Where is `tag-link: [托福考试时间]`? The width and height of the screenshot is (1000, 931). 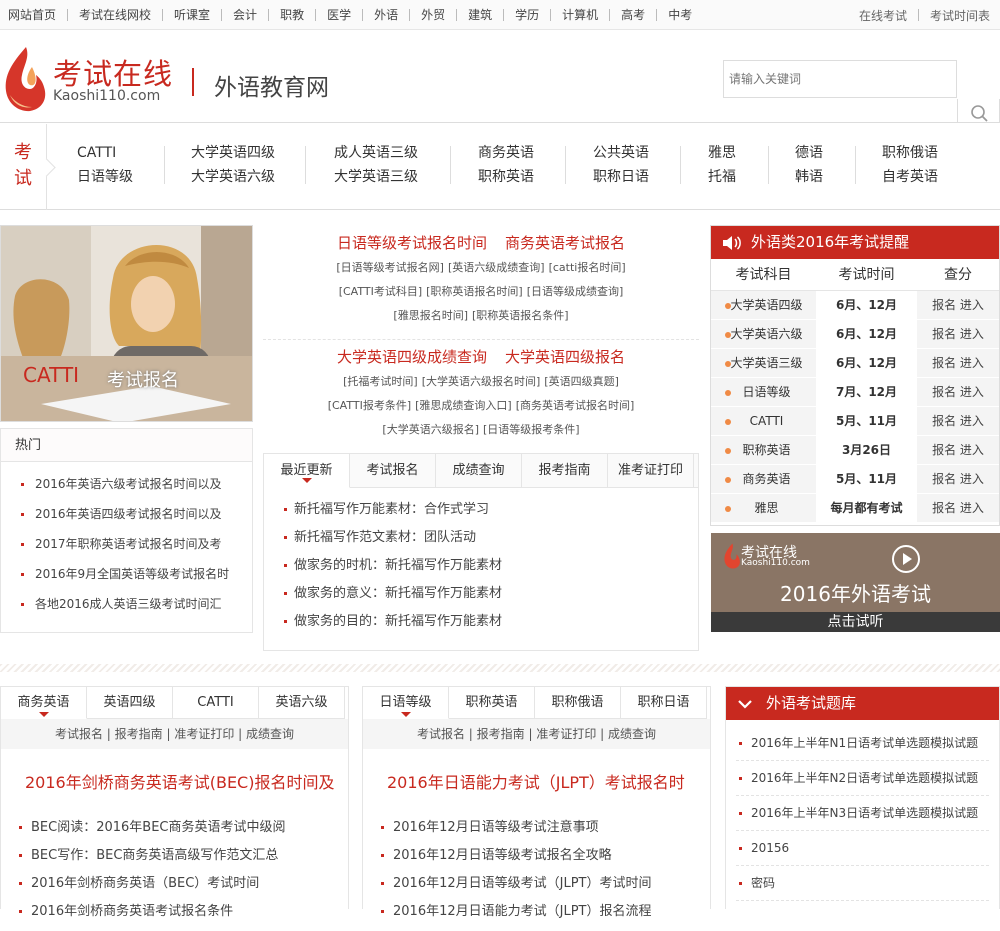 tag-link: [托福考试时间] is located at coordinates (380, 381).